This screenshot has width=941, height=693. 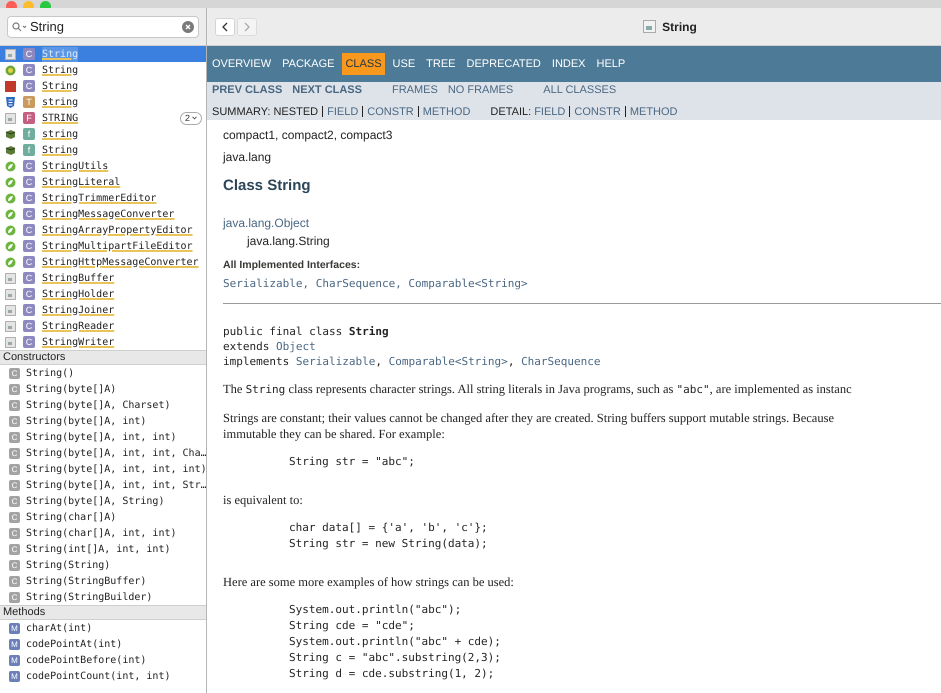 What do you see at coordinates (415, 90) in the screenshot?
I see `frames-link: FRAMES` at bounding box center [415, 90].